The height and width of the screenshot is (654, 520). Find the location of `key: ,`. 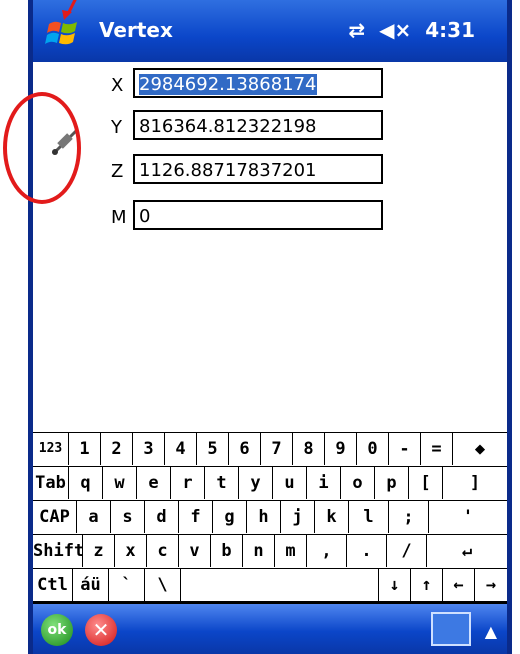

key: , is located at coordinates (327, 551).